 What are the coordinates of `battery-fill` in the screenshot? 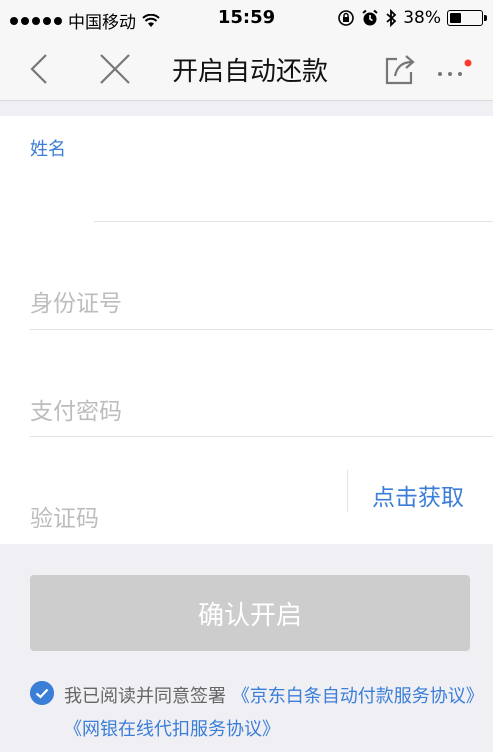 It's located at (455, 18).